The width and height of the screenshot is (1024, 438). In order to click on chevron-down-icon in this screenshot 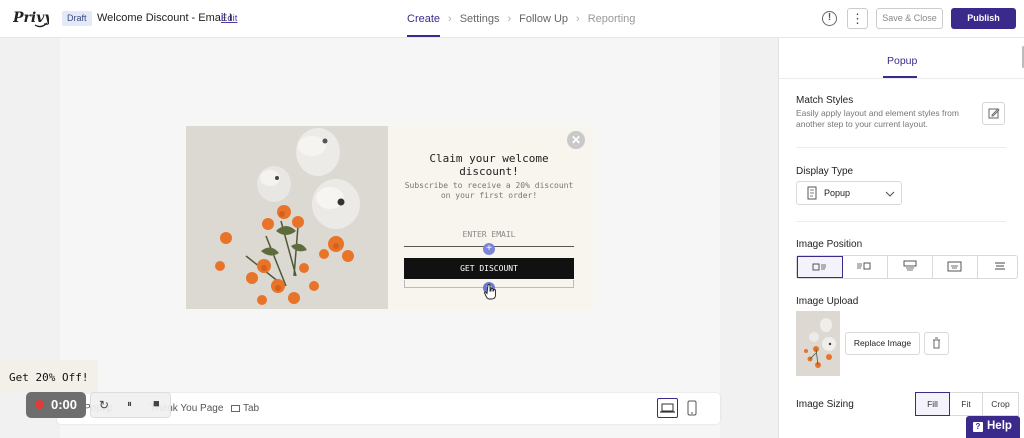, I will do `click(890, 194)`.